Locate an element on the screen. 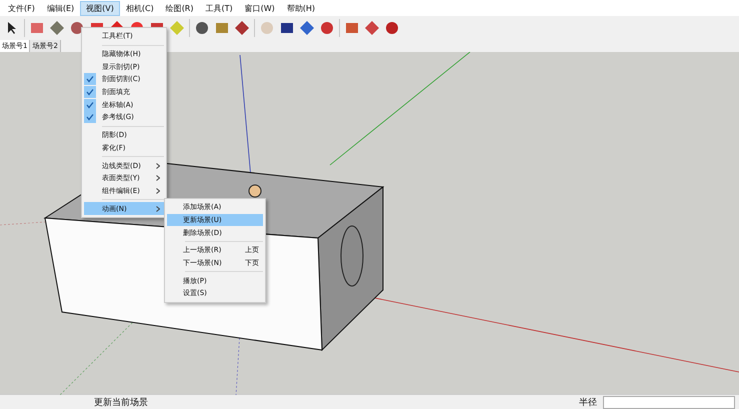  menu-item: 帮助(H) is located at coordinates (301, 8).